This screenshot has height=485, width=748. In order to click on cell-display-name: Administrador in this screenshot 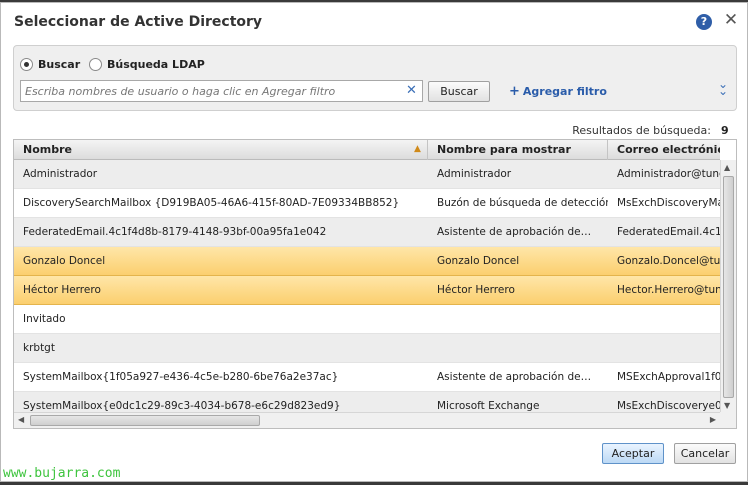, I will do `click(474, 174)`.